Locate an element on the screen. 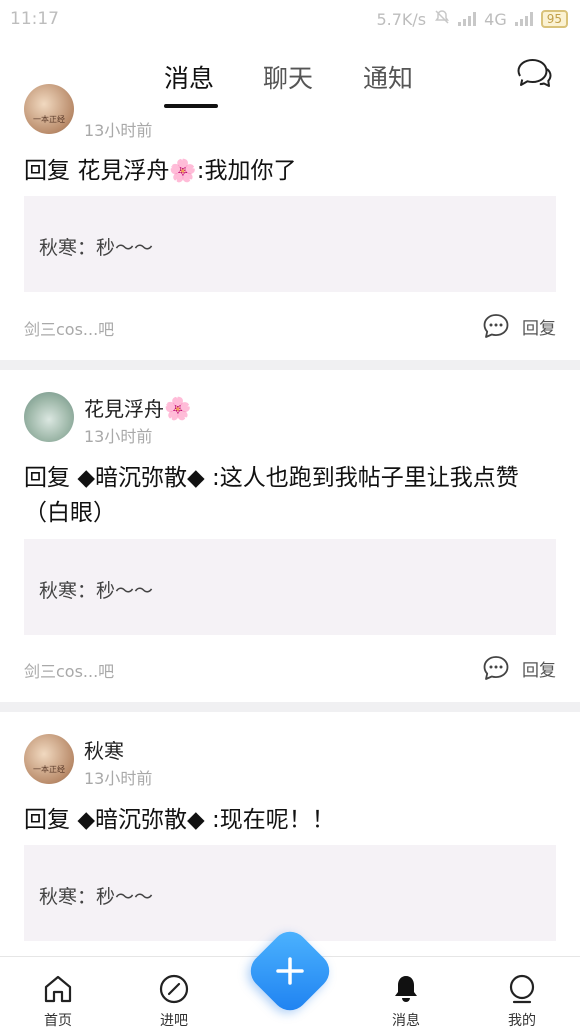 The height and width of the screenshot is (1032, 580). nav-messages-label: 消息 is located at coordinates (406, 1021).